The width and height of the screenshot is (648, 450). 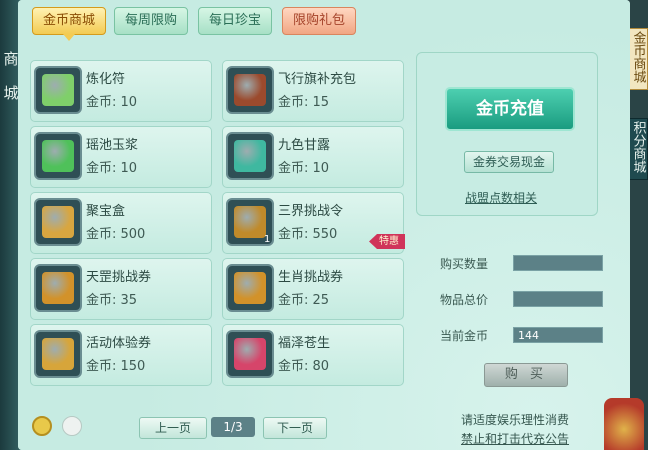 I want to click on quantity-label: 购买数量, so click(x=464, y=264).